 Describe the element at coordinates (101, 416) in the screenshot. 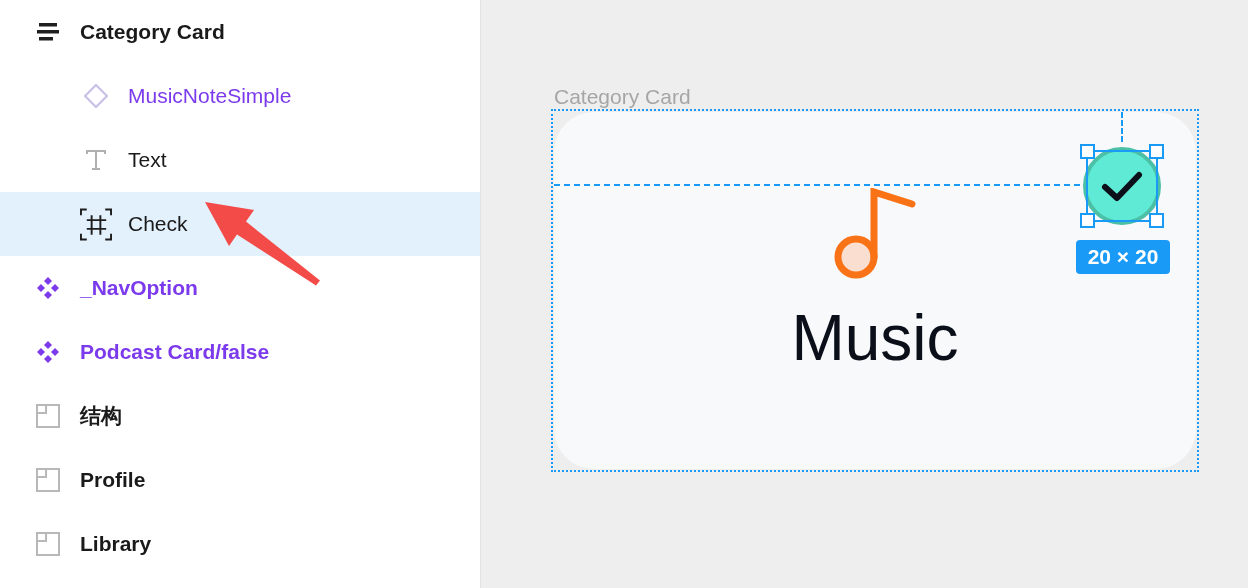

I see `layer-label: 结构` at that location.